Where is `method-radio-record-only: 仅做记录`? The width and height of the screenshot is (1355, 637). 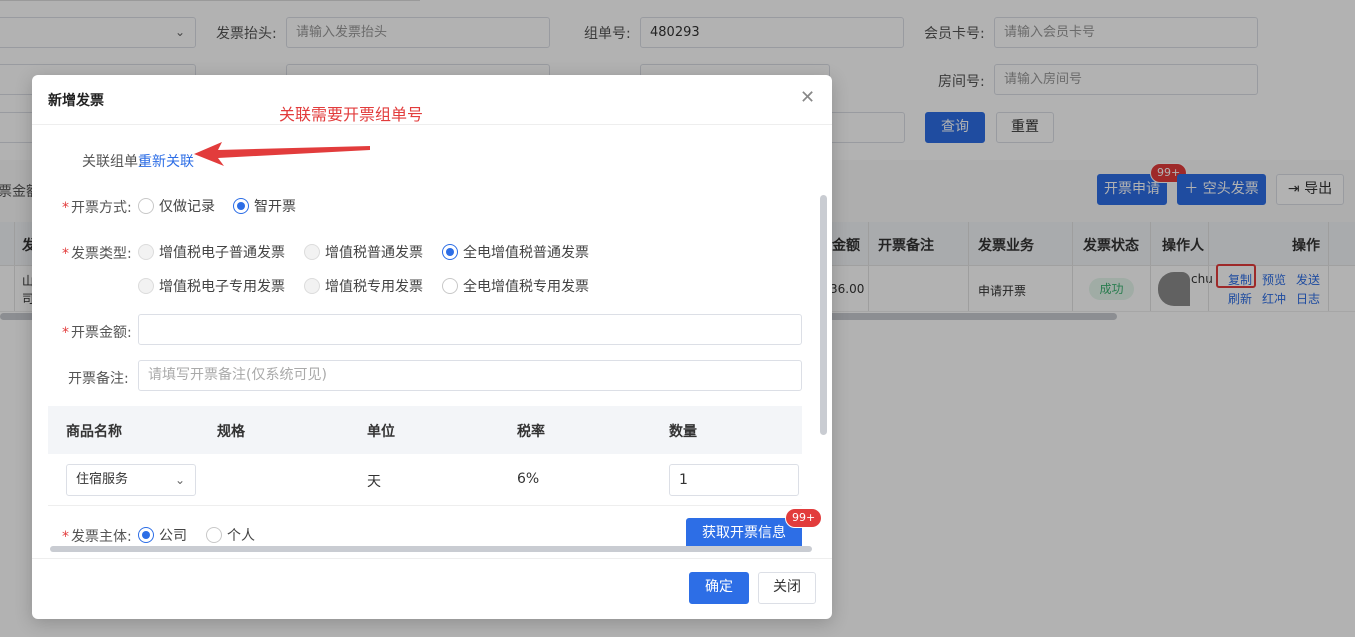 method-radio-record-only: 仅做记录 is located at coordinates (176, 206).